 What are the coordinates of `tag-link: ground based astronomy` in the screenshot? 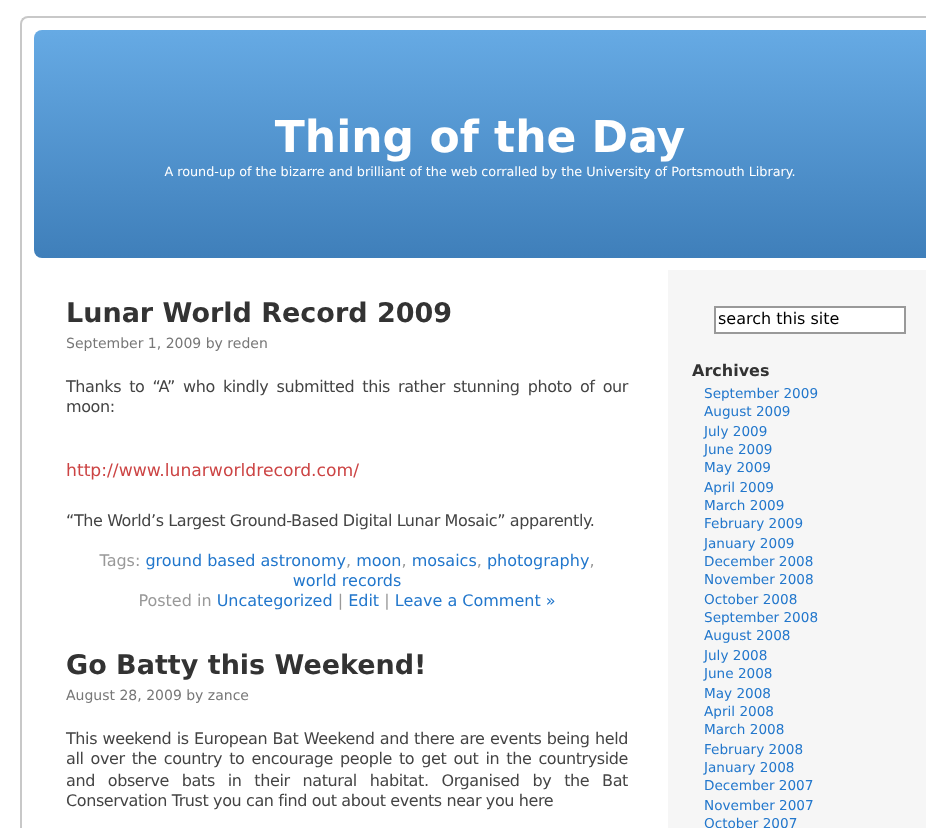 It's located at (245, 561).